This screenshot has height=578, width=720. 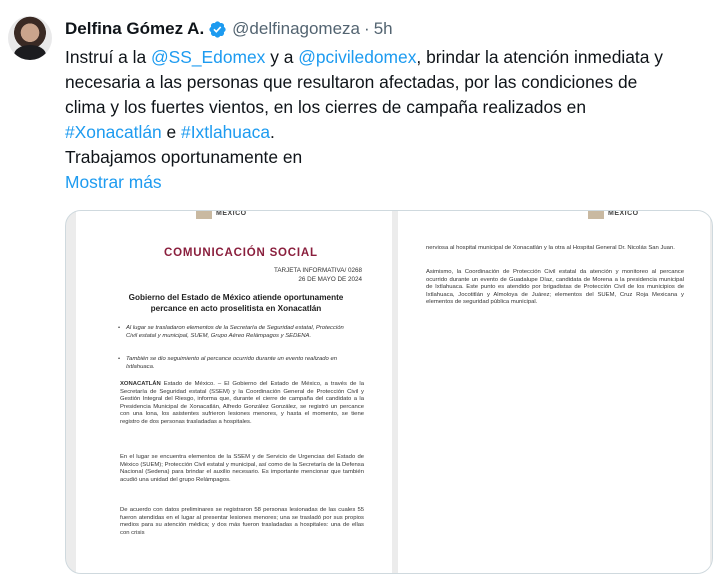 What do you see at coordinates (113, 132) in the screenshot?
I see `hashtag-link: #Xonacatlán` at bounding box center [113, 132].